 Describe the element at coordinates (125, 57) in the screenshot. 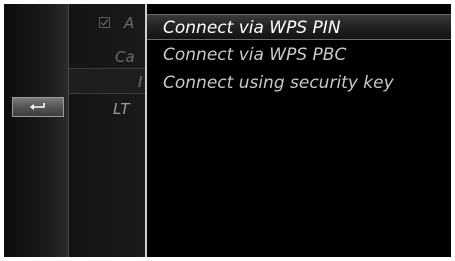

I see `background-menu-item-label: Ca` at that location.